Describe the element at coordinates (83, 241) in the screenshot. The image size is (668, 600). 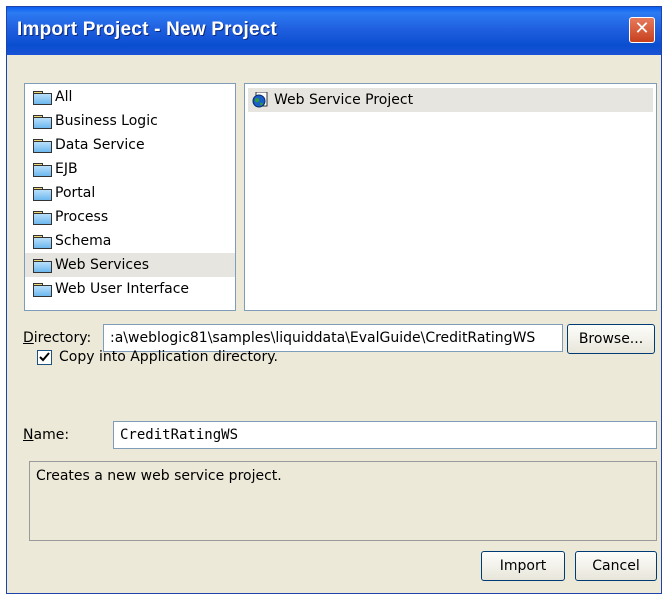
I see `category-label: Schema` at that location.